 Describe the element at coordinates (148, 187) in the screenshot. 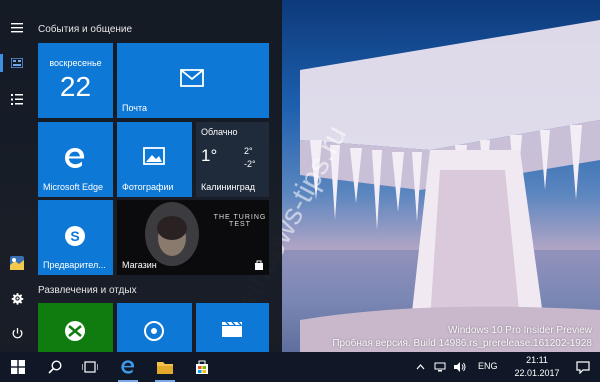

I see `photos-tile-label: Фотографии` at that location.